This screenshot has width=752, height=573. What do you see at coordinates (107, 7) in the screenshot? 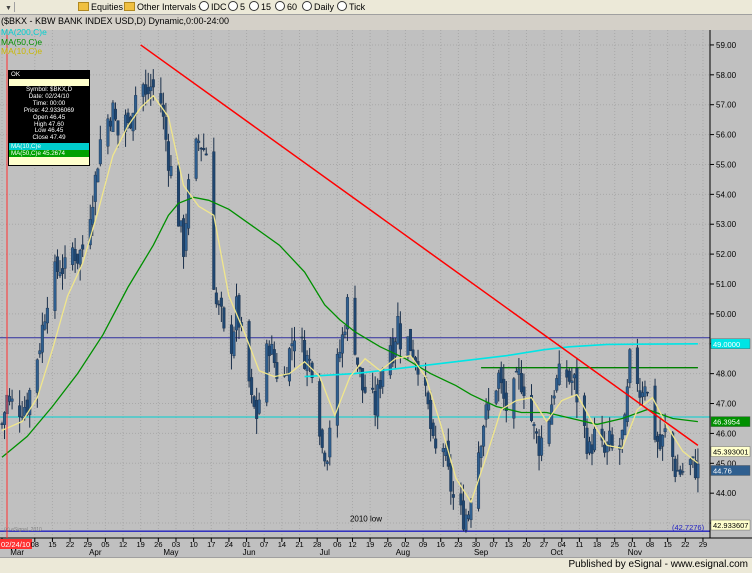
I see `toolbar-label: Equities` at bounding box center [107, 7].